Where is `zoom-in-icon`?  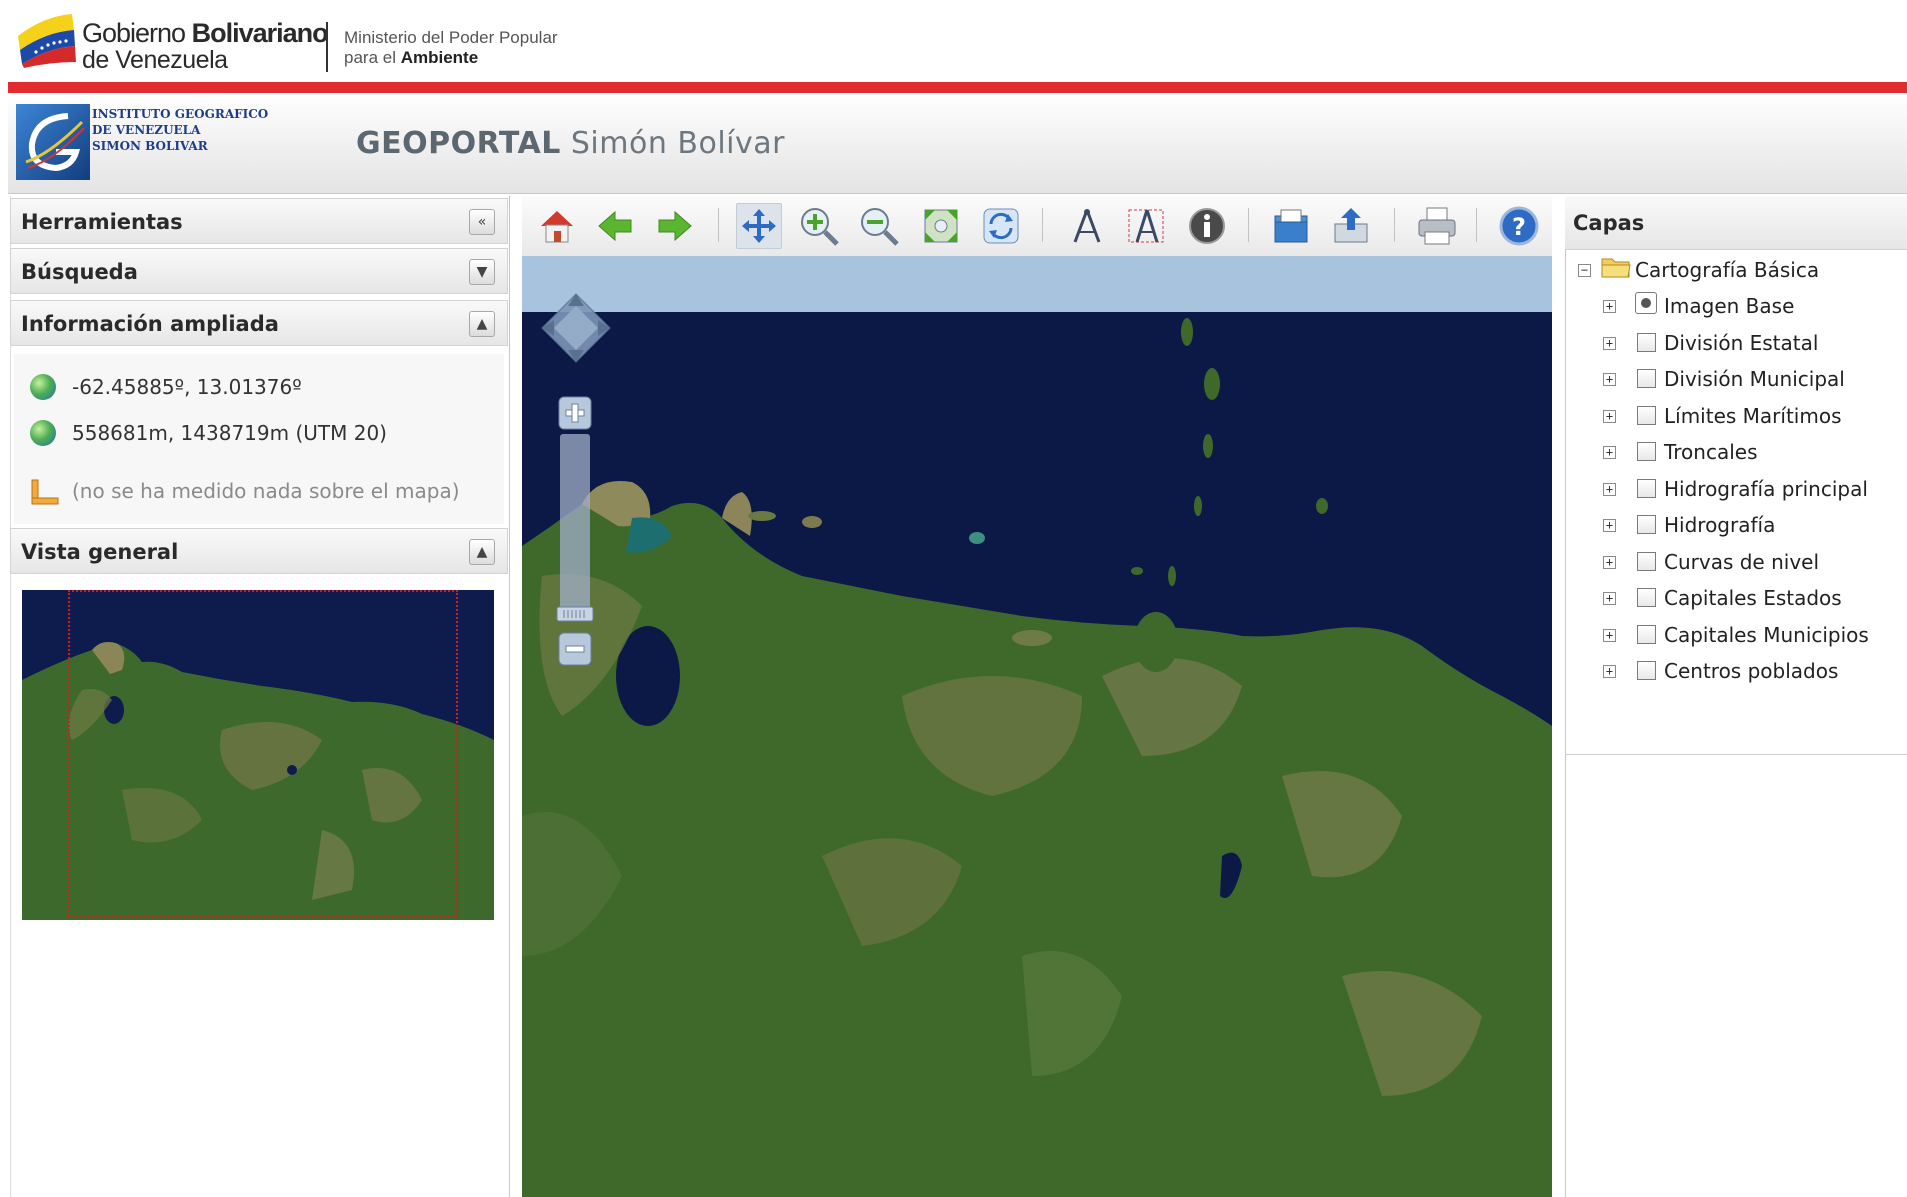
zoom-in-icon is located at coordinates (820, 227).